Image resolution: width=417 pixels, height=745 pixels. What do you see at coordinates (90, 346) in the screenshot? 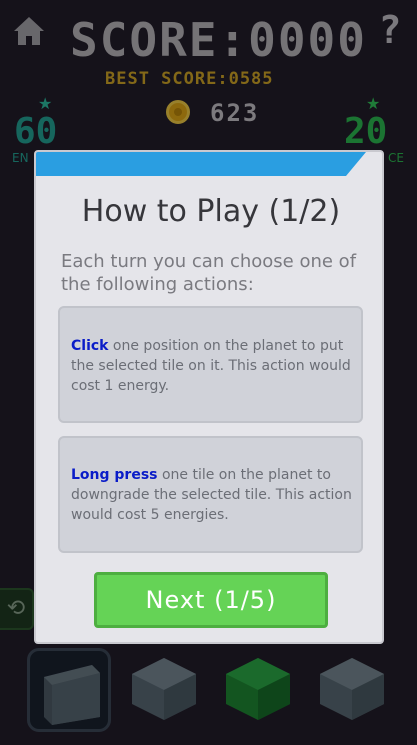
I see `action-keyword: Click` at bounding box center [90, 346].